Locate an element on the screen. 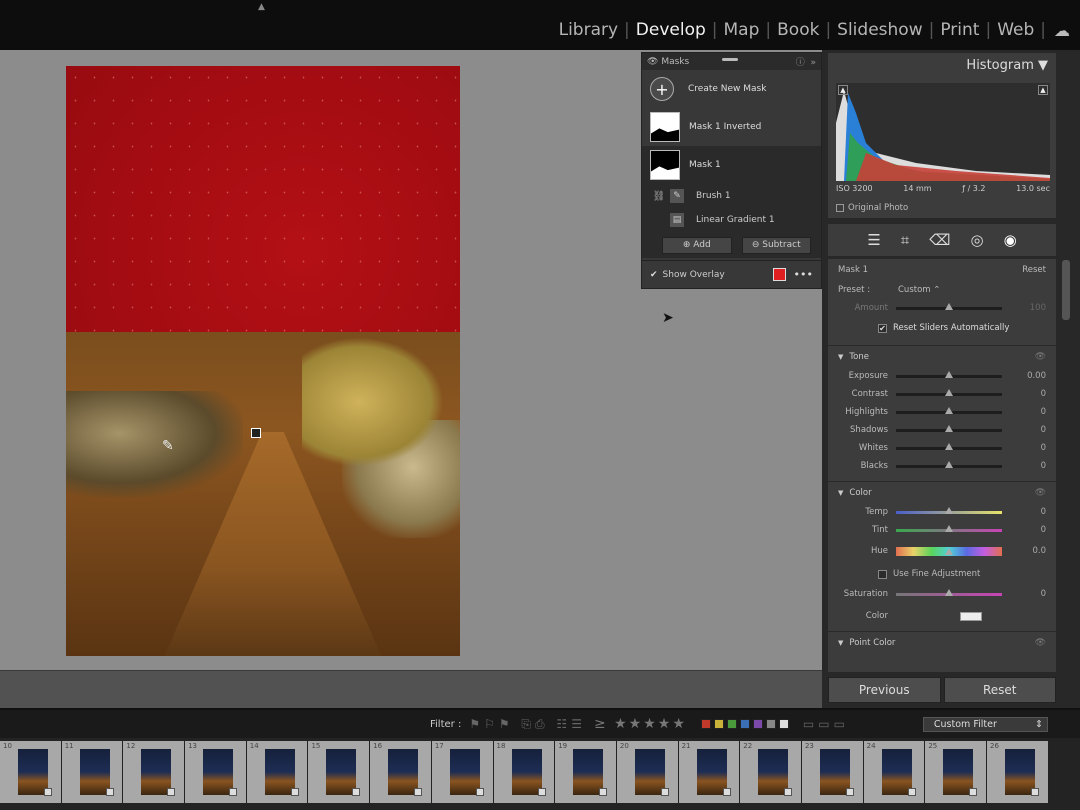 The height and width of the screenshot is (810, 1080). tint-slider is located at coordinates (949, 528).